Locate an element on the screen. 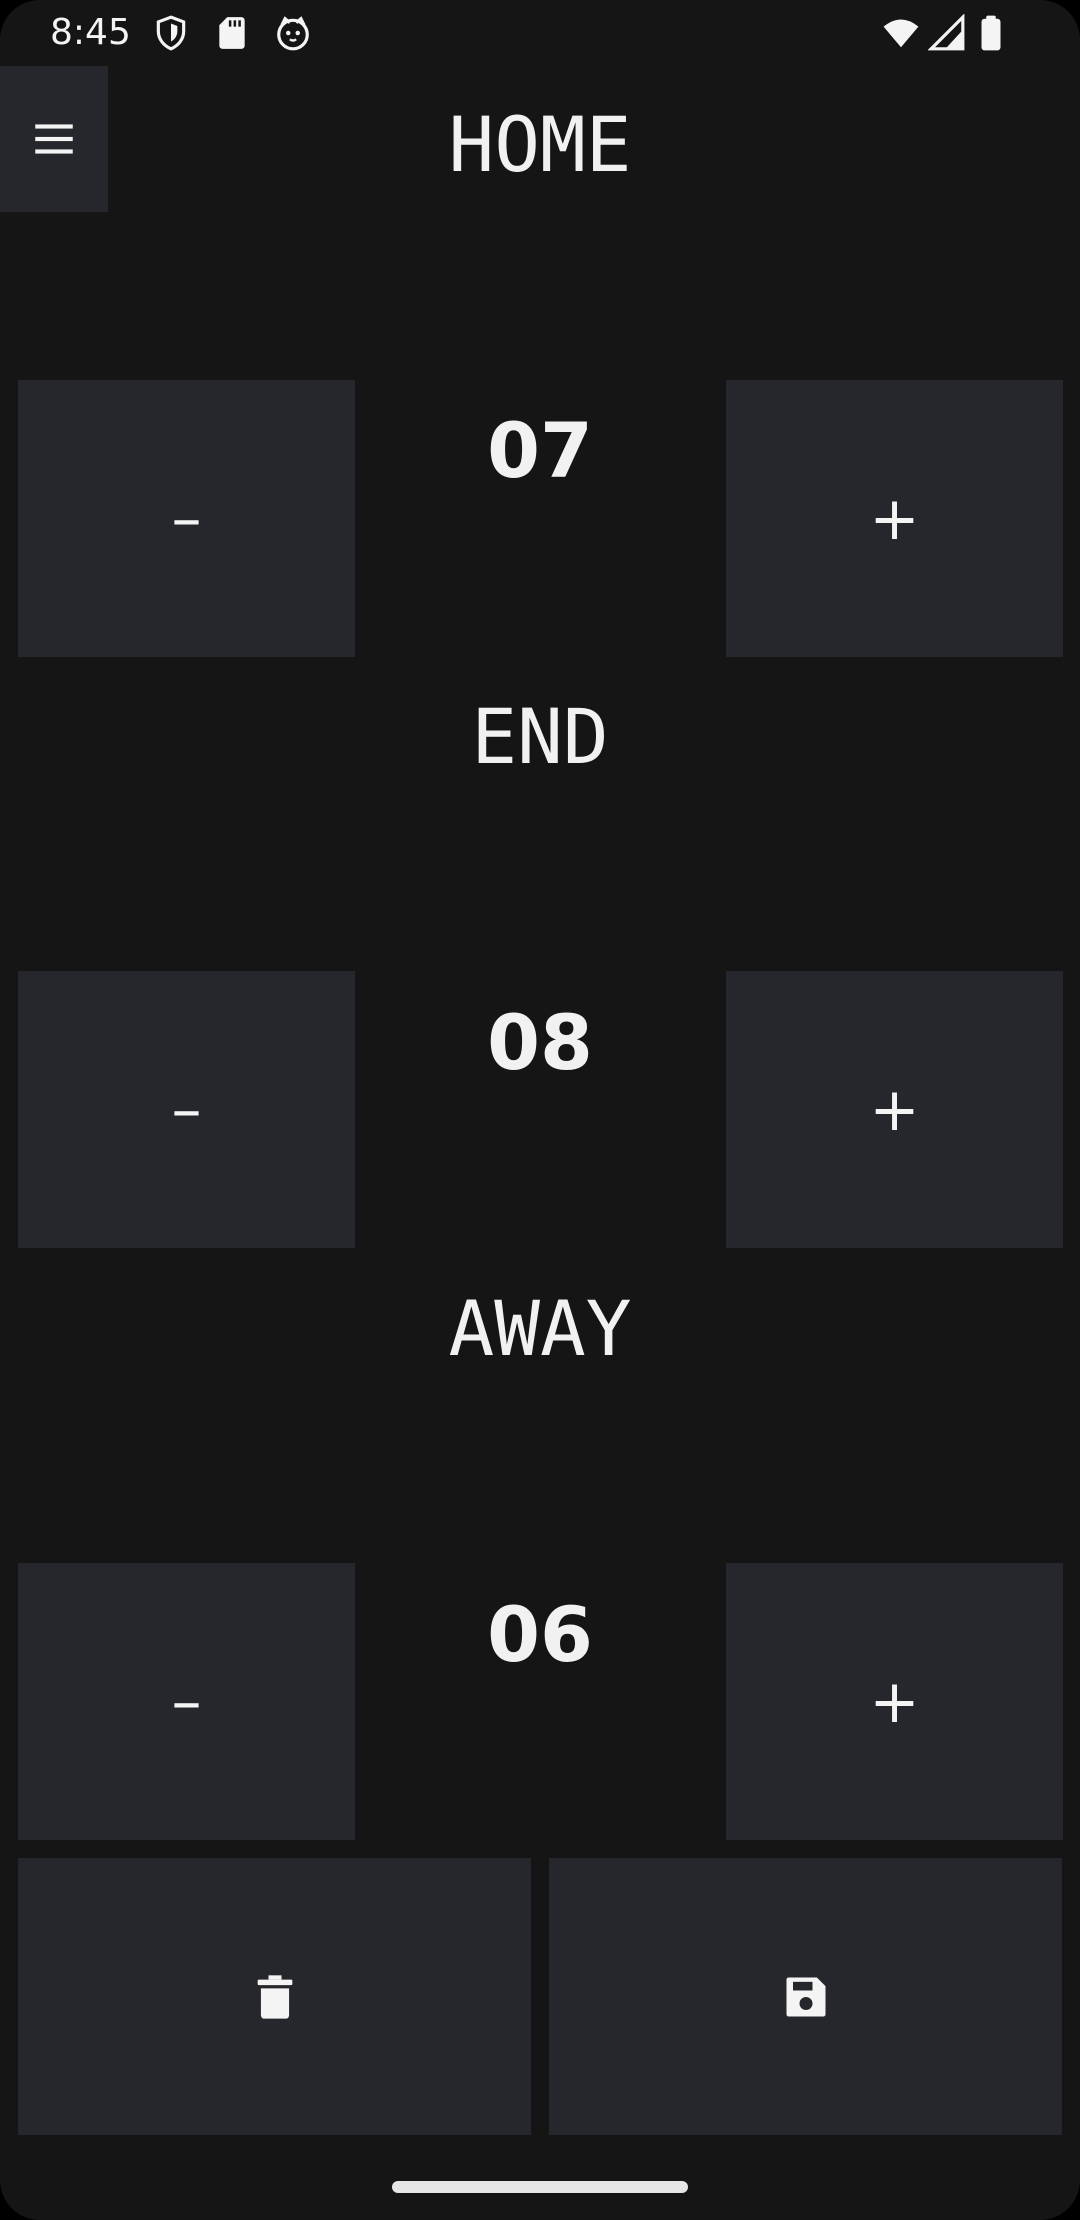  section-label-home: HOME is located at coordinates (540, 144).